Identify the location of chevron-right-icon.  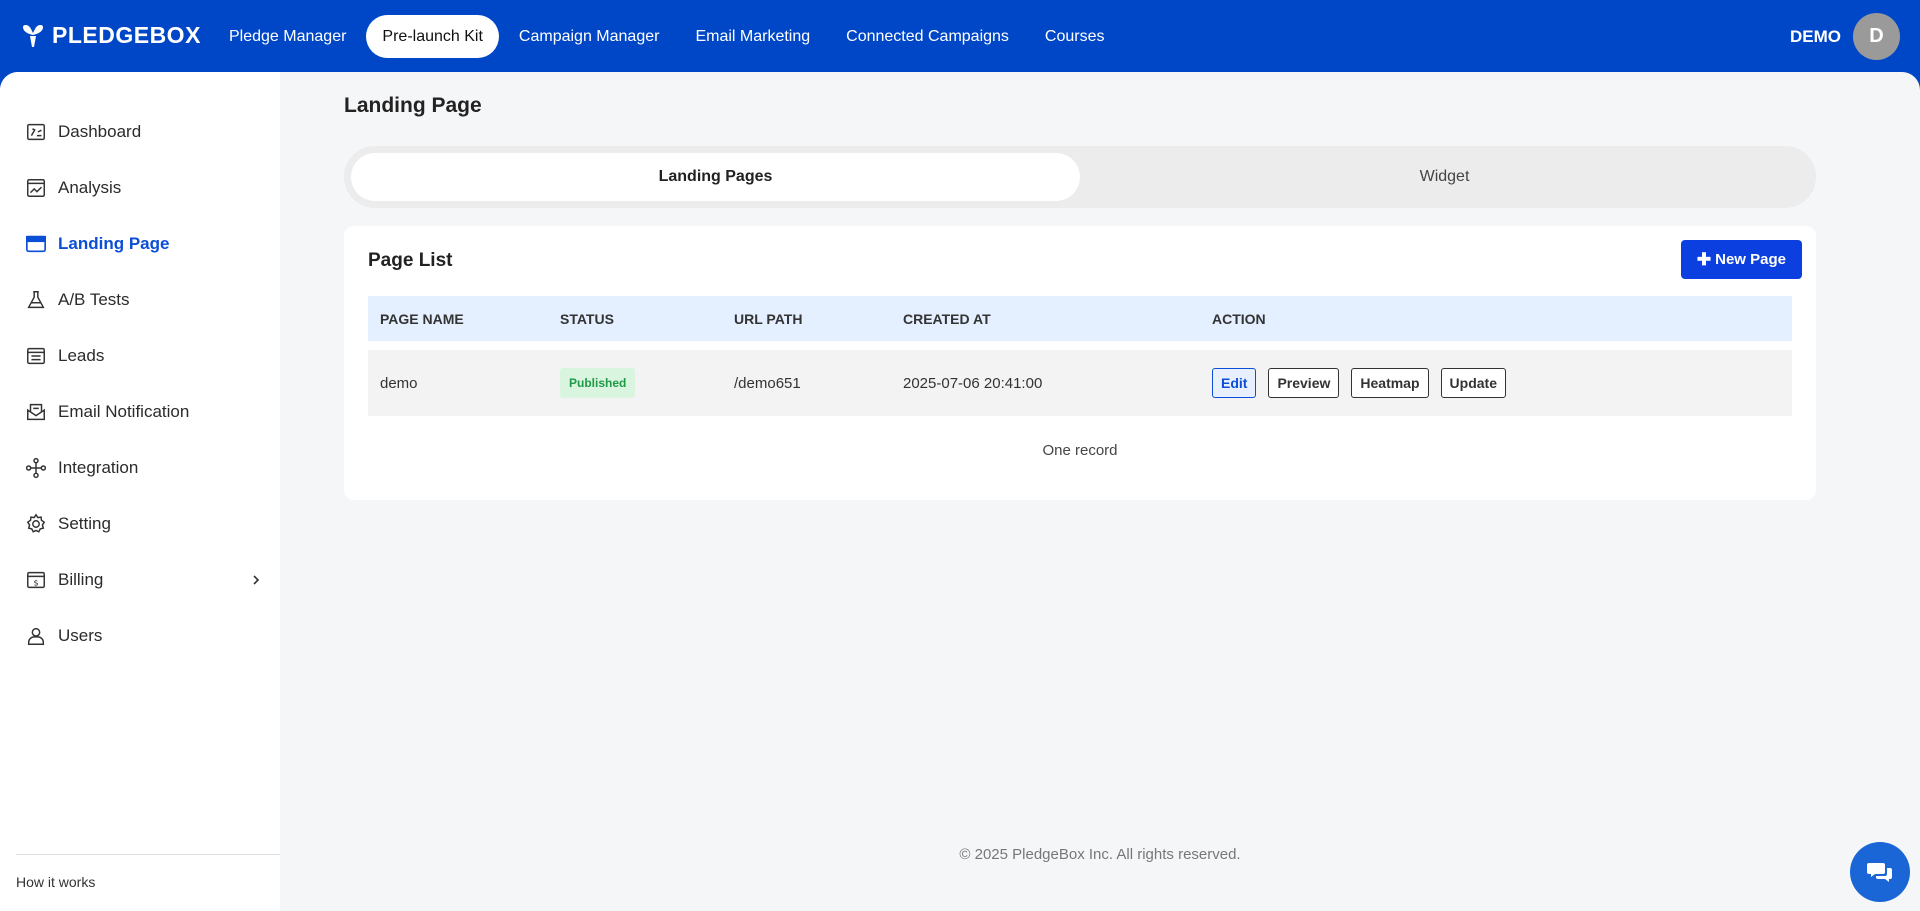
(256, 580).